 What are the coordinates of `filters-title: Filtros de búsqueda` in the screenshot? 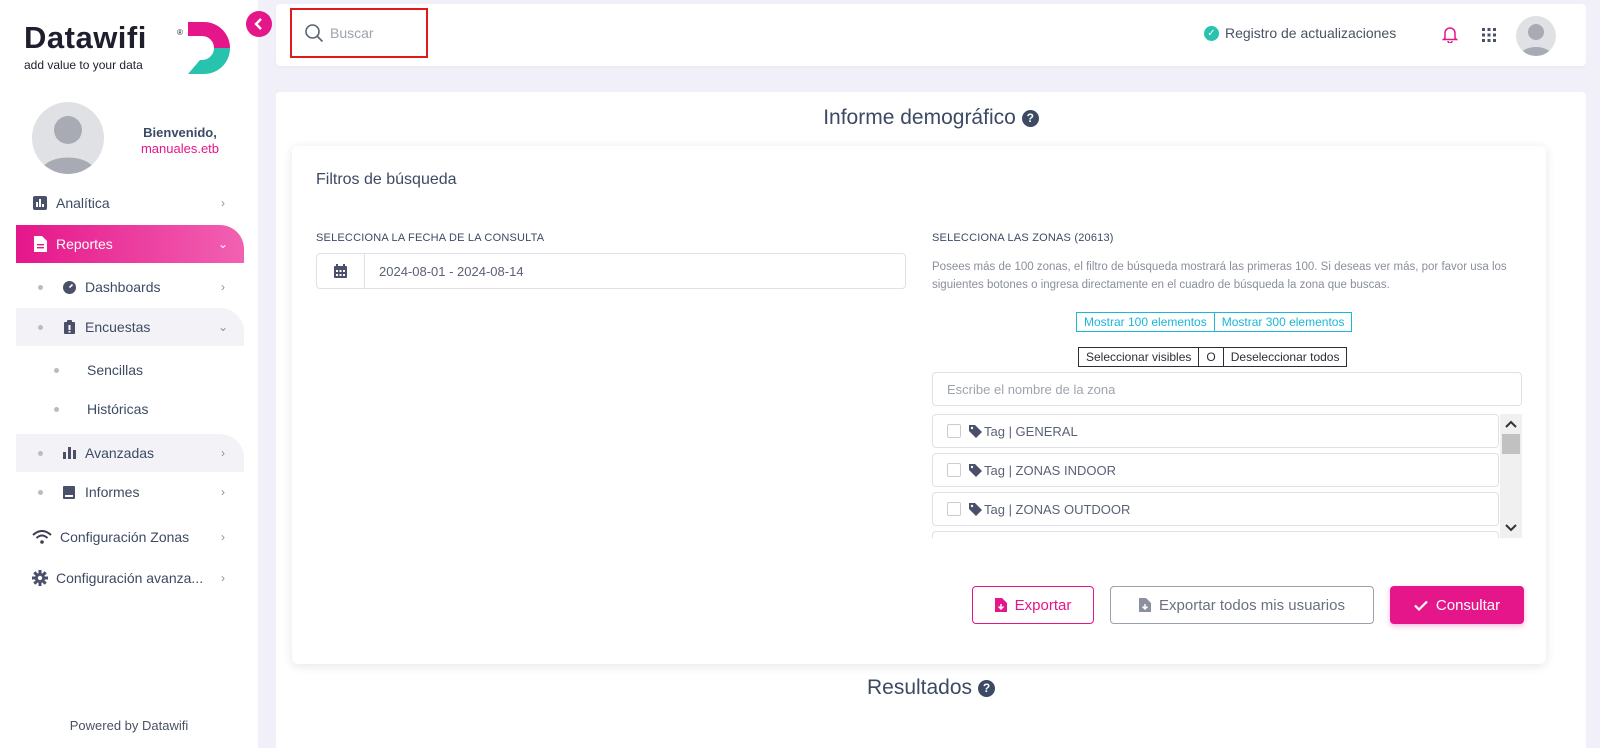 It's located at (386, 179).